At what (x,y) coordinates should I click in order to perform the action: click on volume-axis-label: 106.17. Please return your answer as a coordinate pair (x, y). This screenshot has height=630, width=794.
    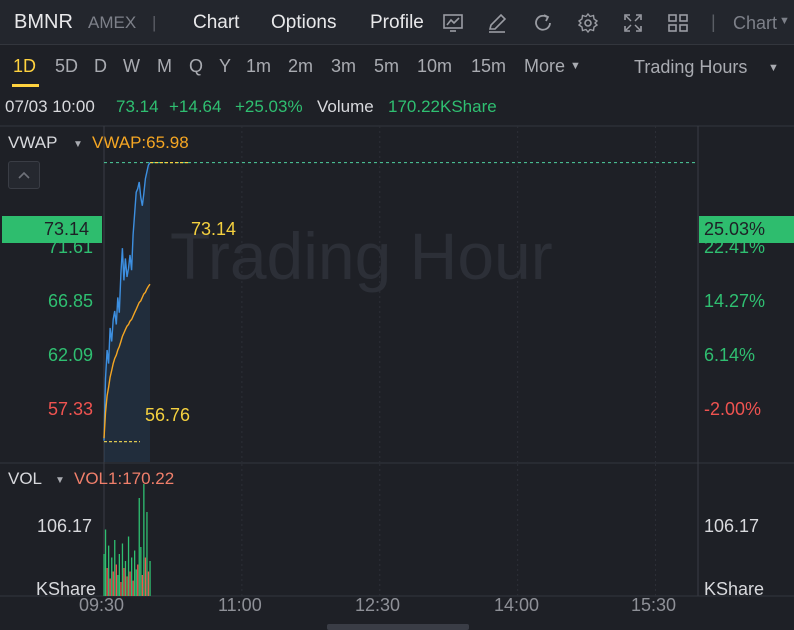
    Looking at the image, I should click on (65, 526).